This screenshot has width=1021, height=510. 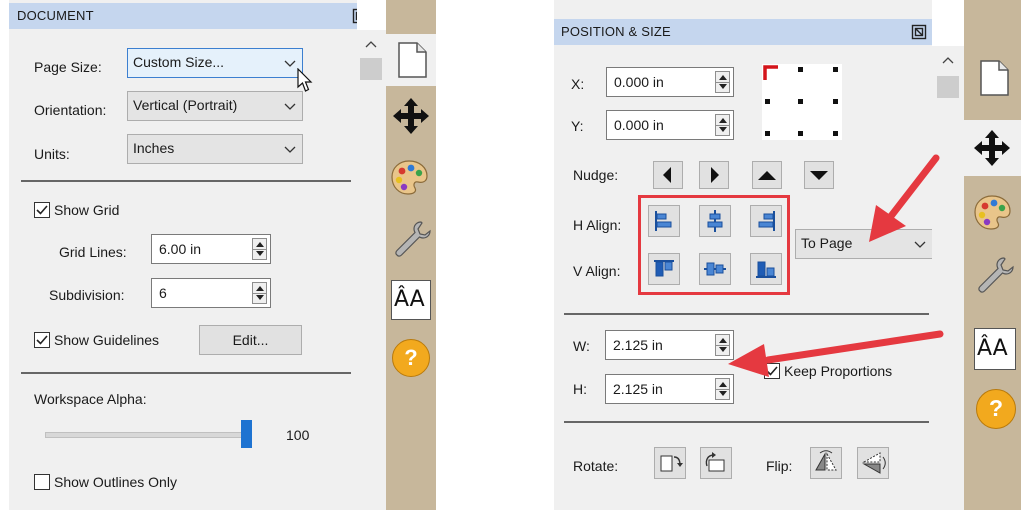 I want to click on align-to-value: To Page, so click(x=827, y=243).